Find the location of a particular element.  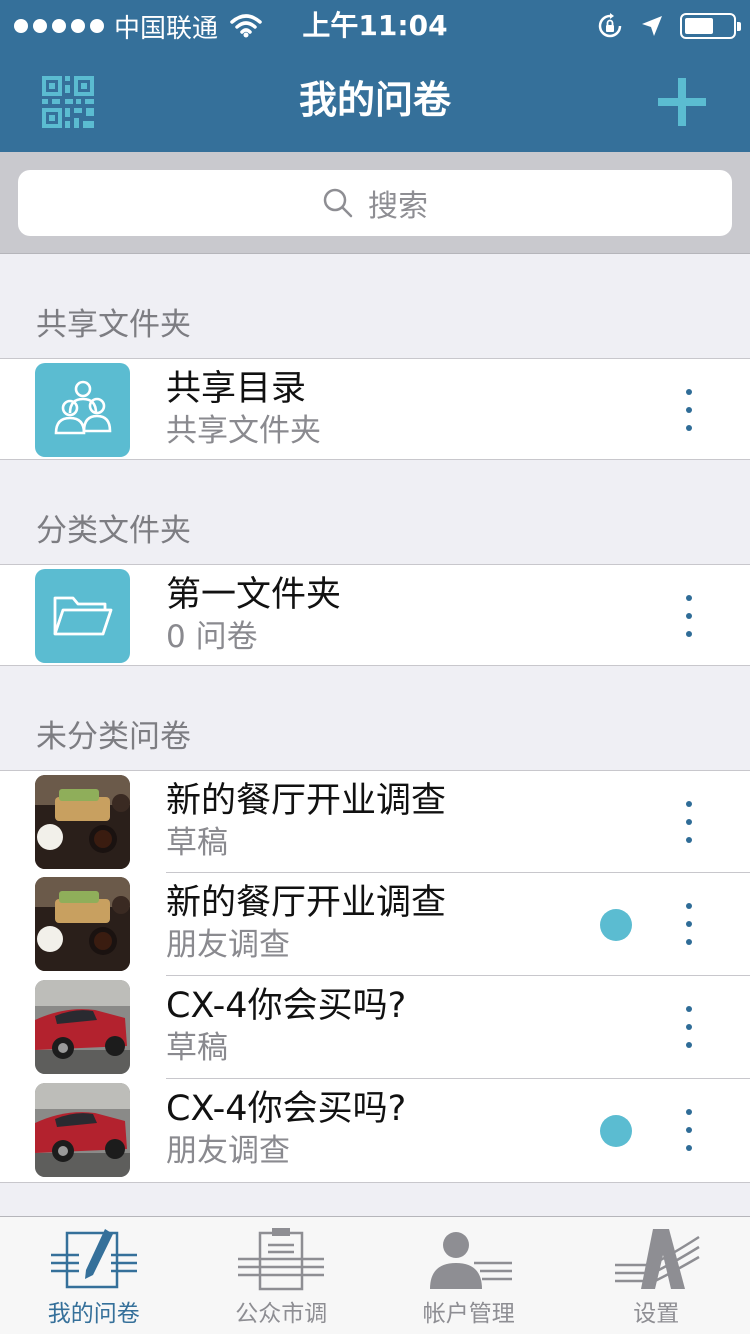

survey-edit-icon is located at coordinates (93, 1259).